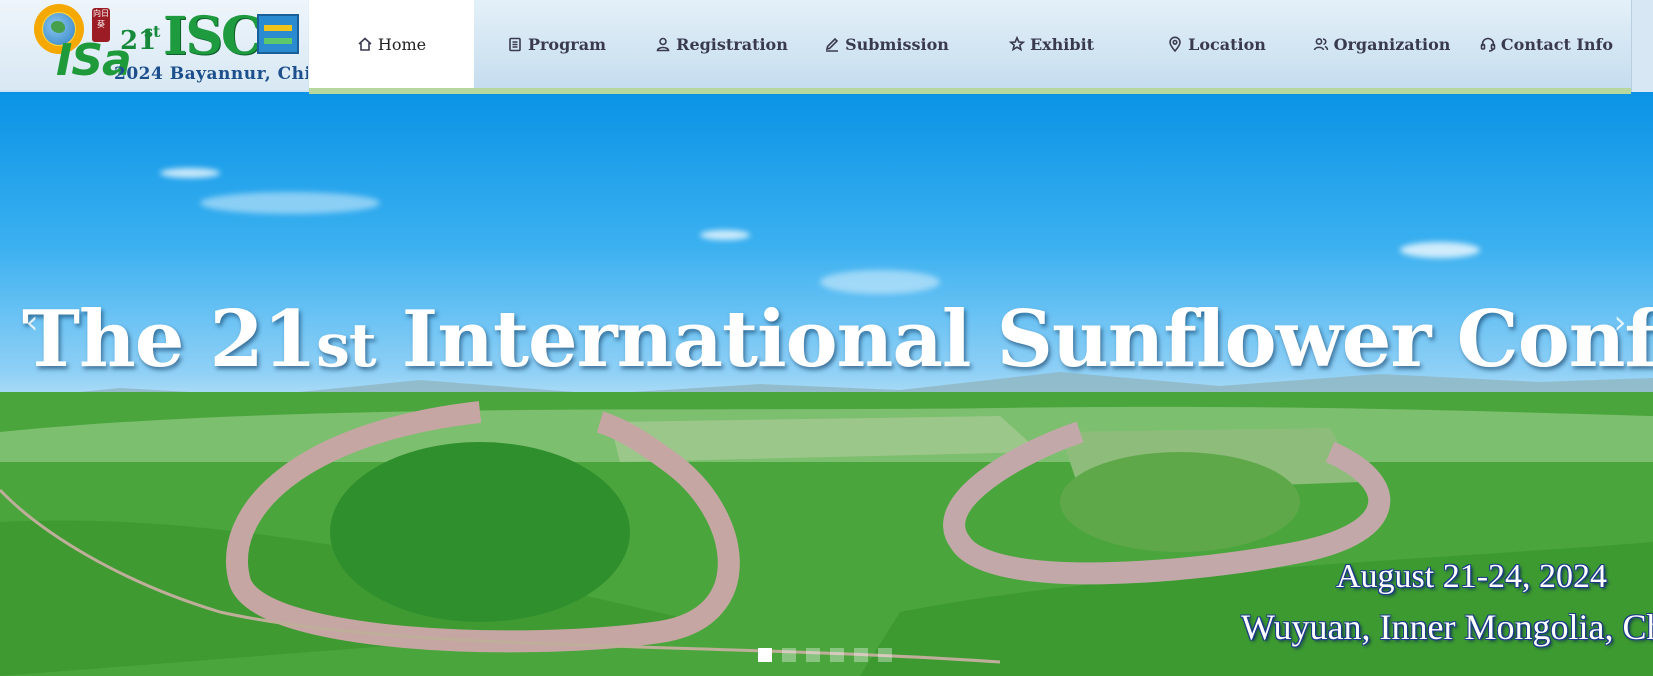 The width and height of the screenshot is (1653, 676). What do you see at coordinates (365, 44) in the screenshot?
I see `home-icon` at bounding box center [365, 44].